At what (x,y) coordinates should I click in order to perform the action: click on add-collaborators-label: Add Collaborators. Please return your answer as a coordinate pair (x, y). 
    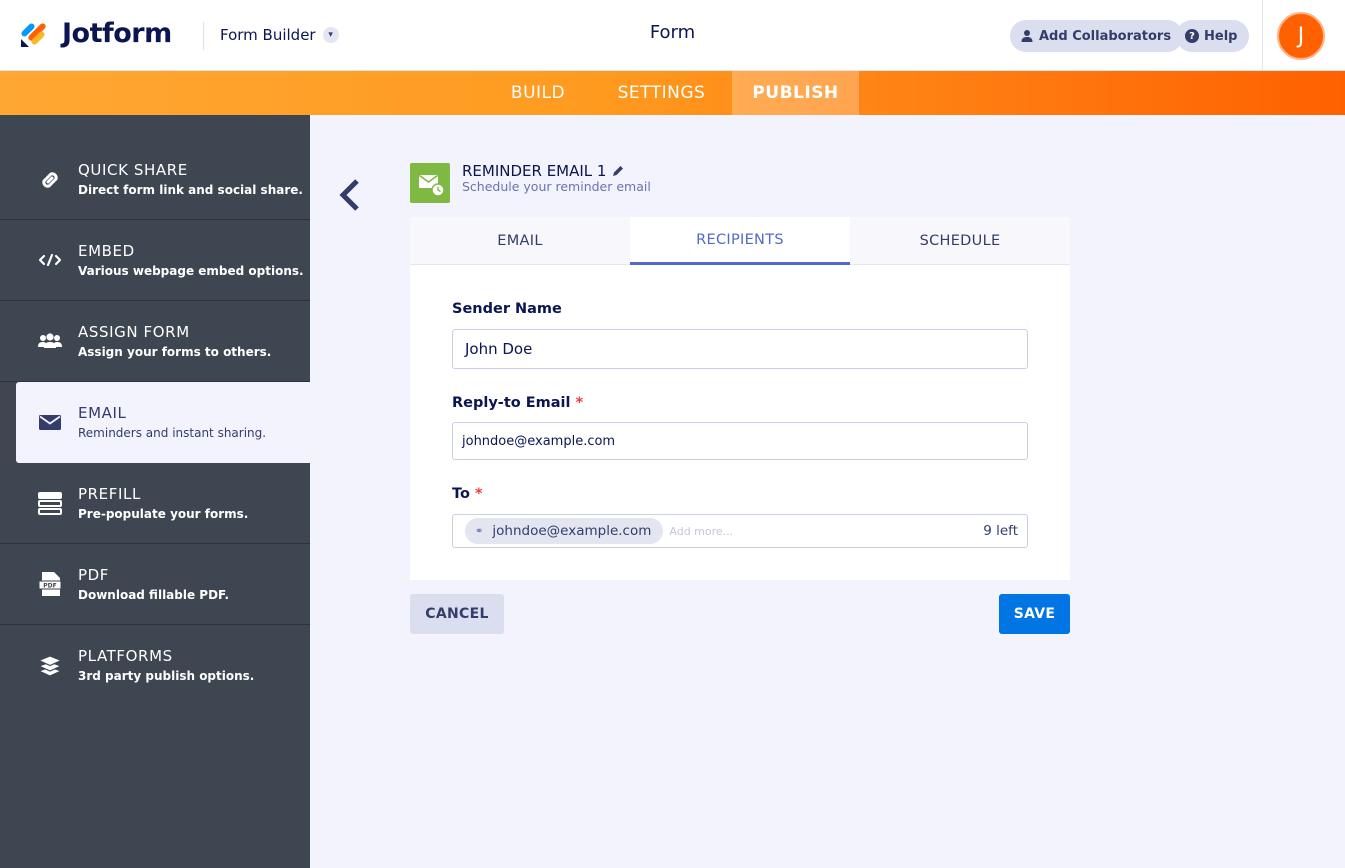
    Looking at the image, I should click on (1105, 36).